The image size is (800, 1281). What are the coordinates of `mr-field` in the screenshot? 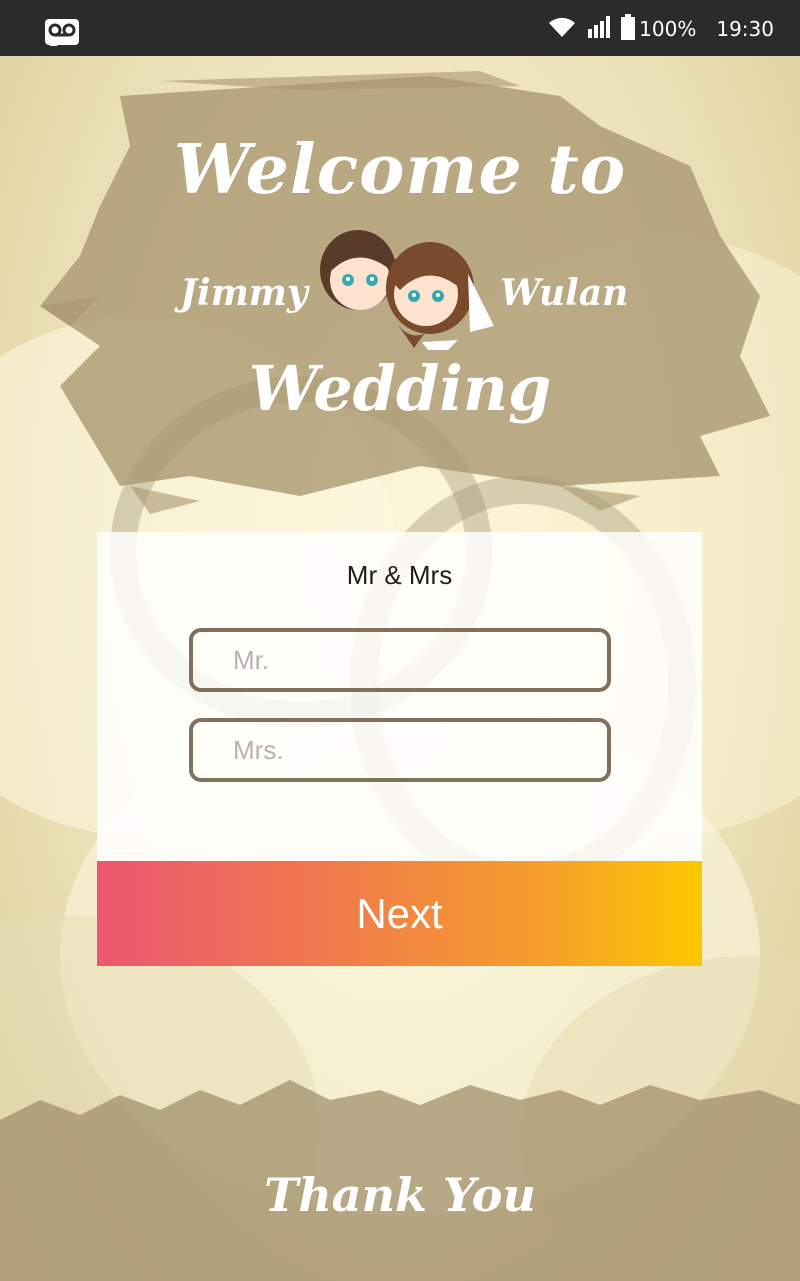 It's located at (400, 660).